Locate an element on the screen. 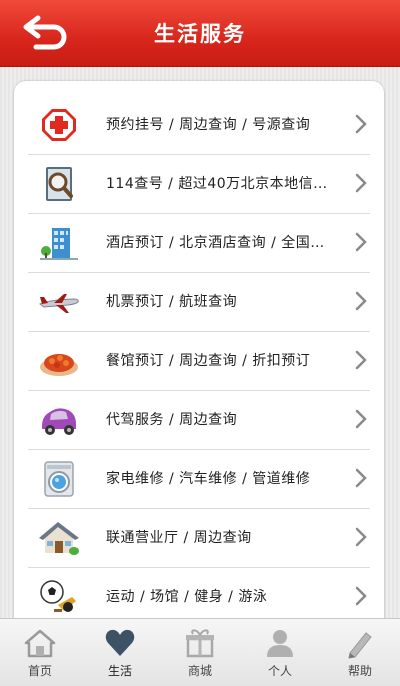 The height and width of the screenshot is (686, 400). pencil-icon is located at coordinates (360, 645).